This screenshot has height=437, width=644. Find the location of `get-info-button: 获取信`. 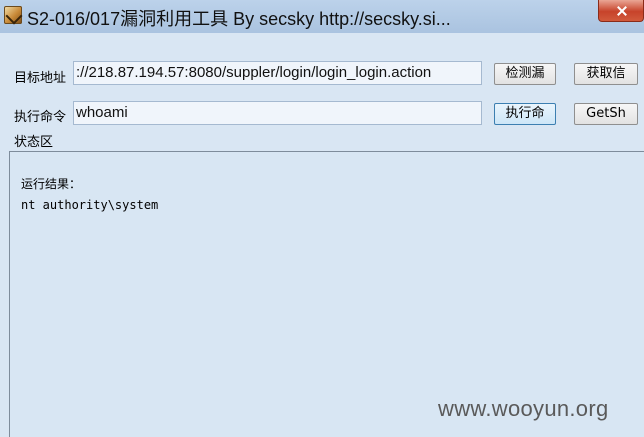

get-info-button: 获取信 is located at coordinates (606, 74).